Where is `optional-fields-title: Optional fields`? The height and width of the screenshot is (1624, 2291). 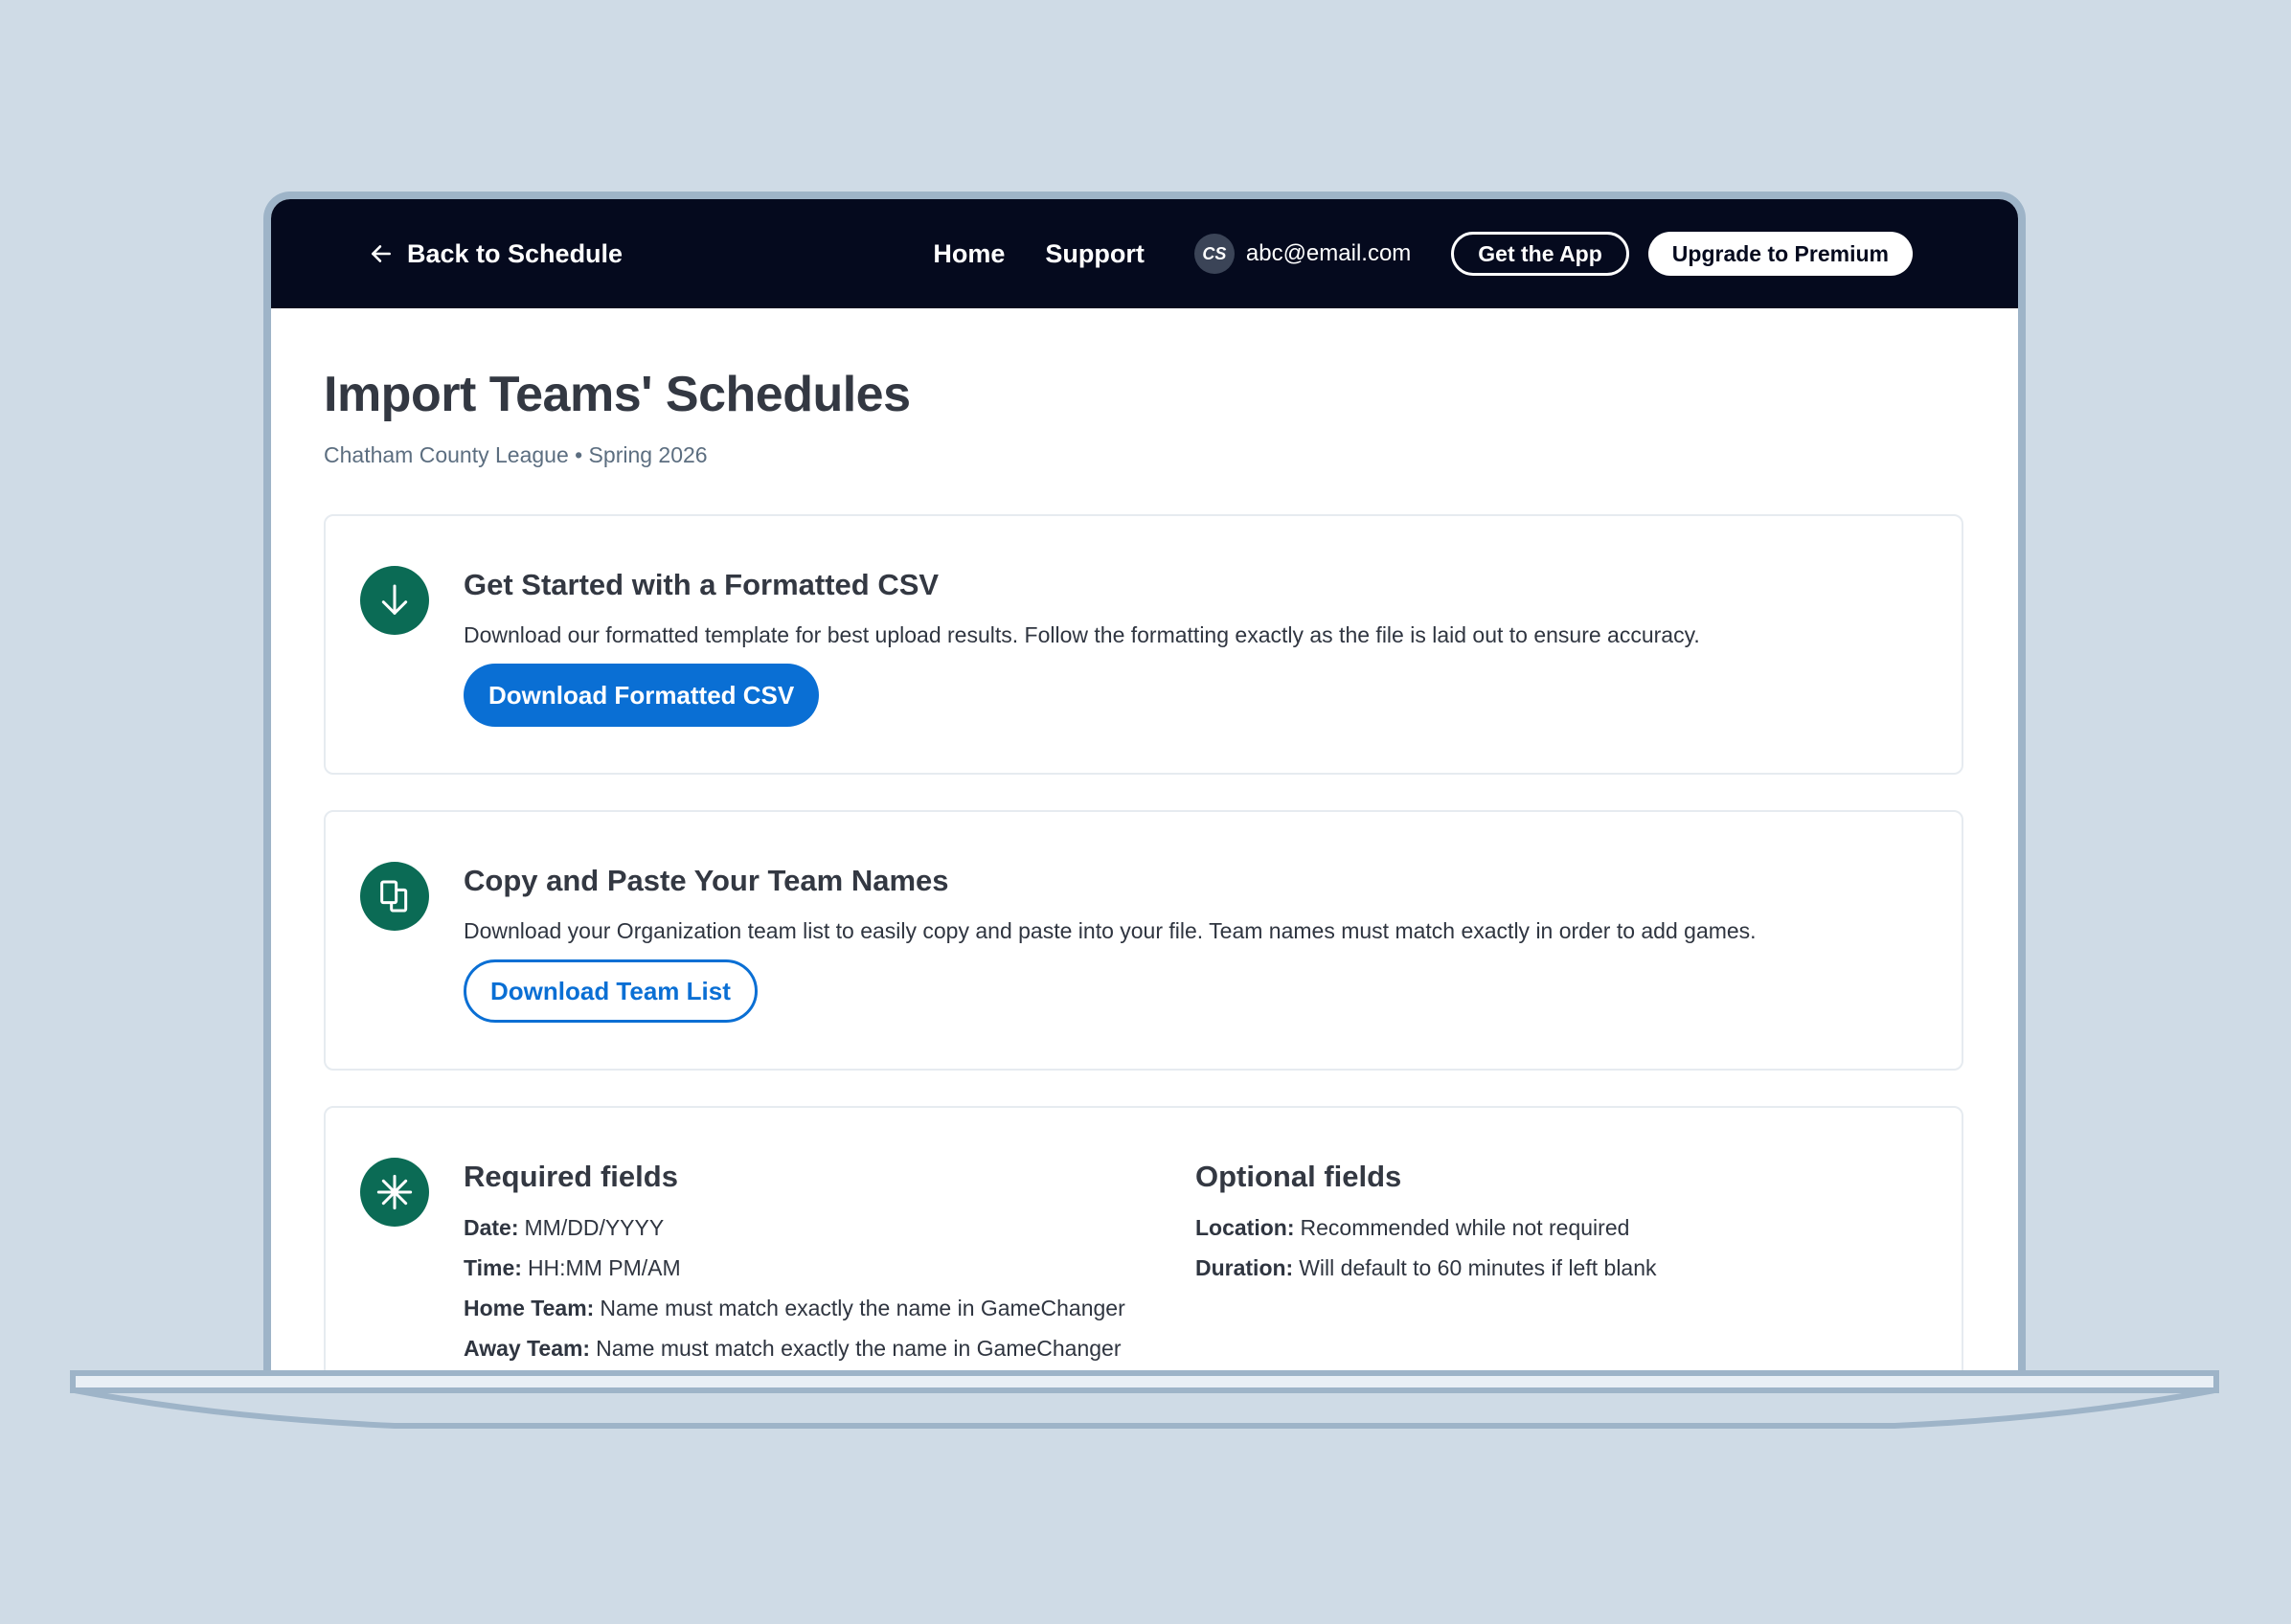 optional-fields-title: Optional fields is located at coordinates (1298, 1176).